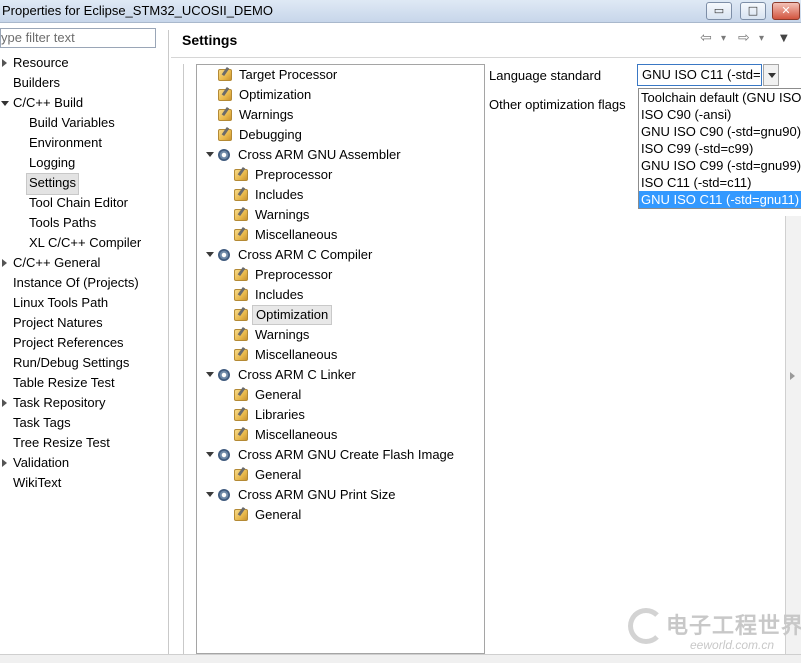 The width and height of the screenshot is (801, 663). What do you see at coordinates (52, 163) in the screenshot?
I see `nav-item-logging: Logging` at bounding box center [52, 163].